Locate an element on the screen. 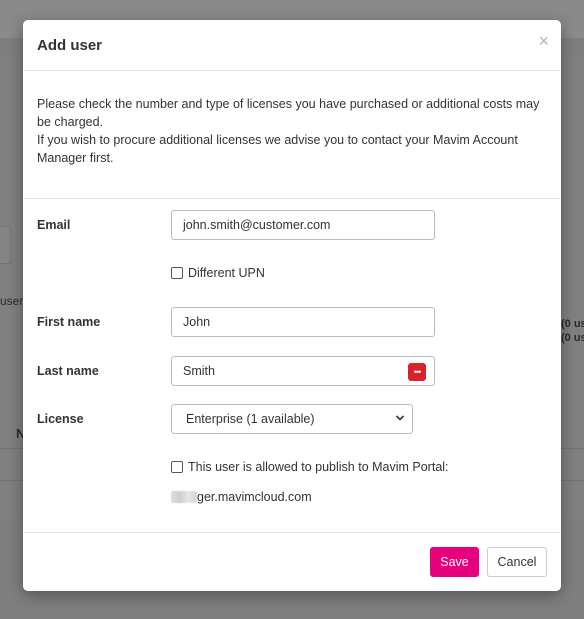 This screenshot has height=619, width=584. license-selected-value: Enterprise (1 available) is located at coordinates (250, 419).